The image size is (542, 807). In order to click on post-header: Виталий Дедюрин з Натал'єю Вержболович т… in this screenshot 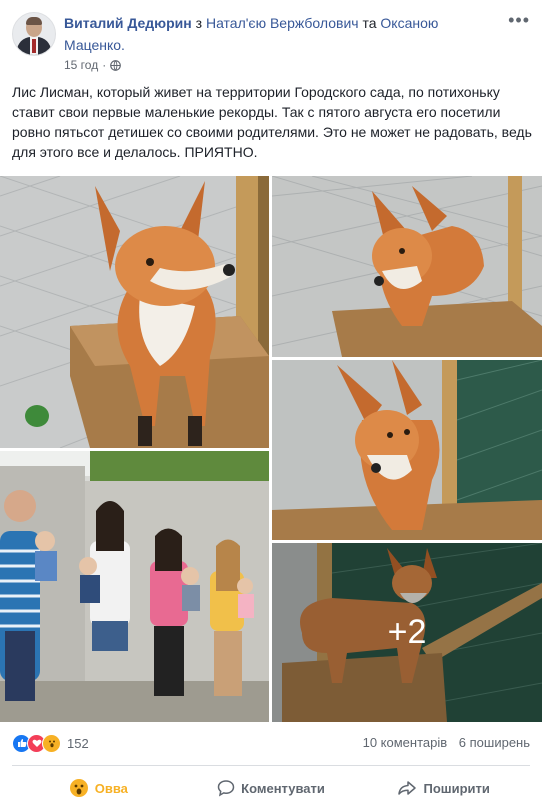, I will do `click(271, 40)`.